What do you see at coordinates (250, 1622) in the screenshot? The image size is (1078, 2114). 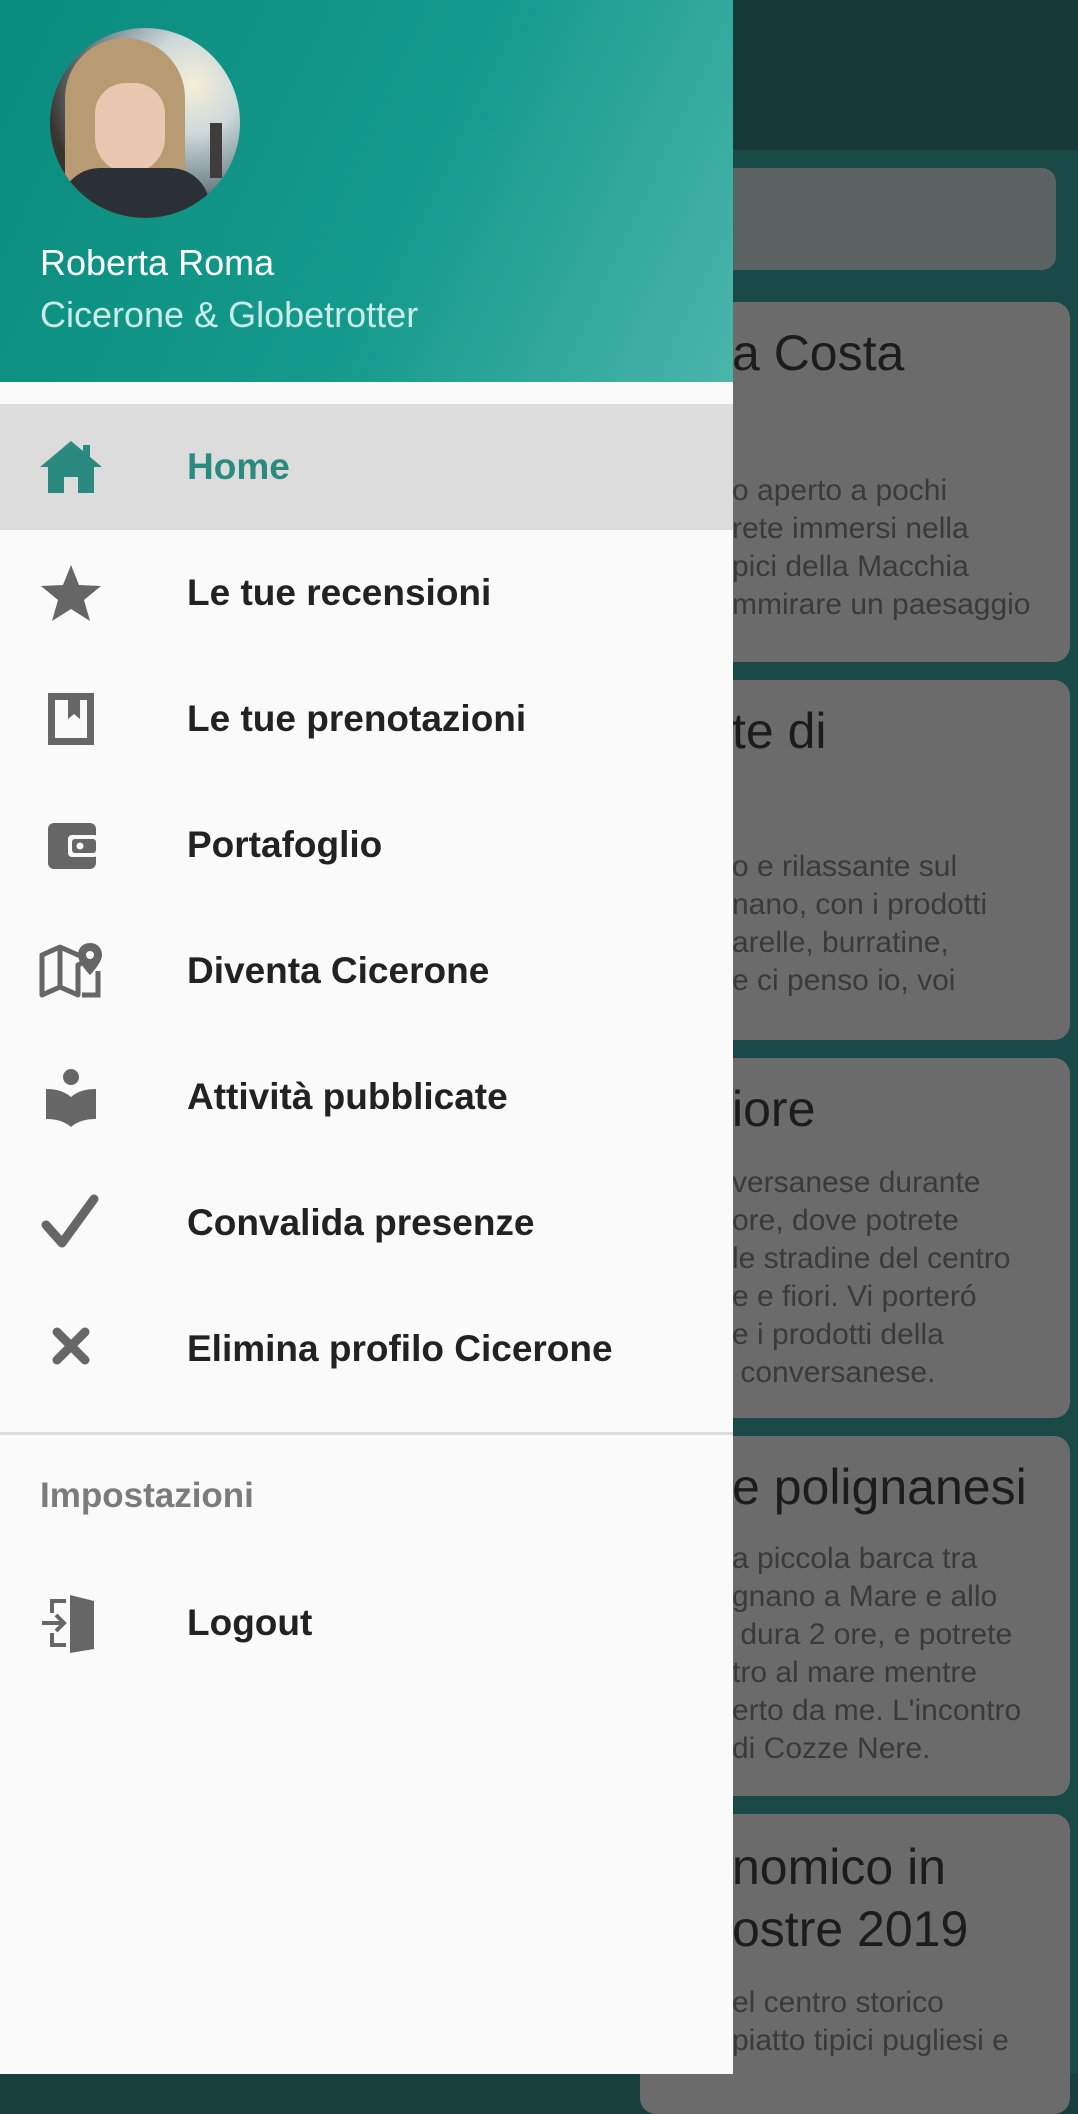 I see `menu-item-label: Logout` at bounding box center [250, 1622].